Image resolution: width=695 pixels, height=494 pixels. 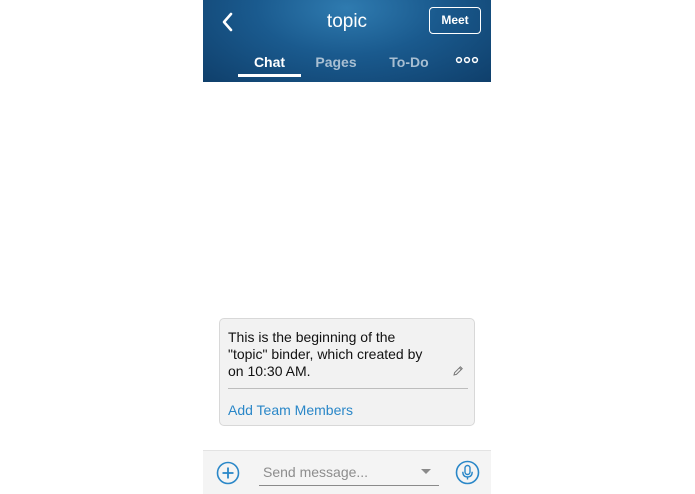 I want to click on tab-bar: Chat Pages To-Do, so click(x=347, y=65).